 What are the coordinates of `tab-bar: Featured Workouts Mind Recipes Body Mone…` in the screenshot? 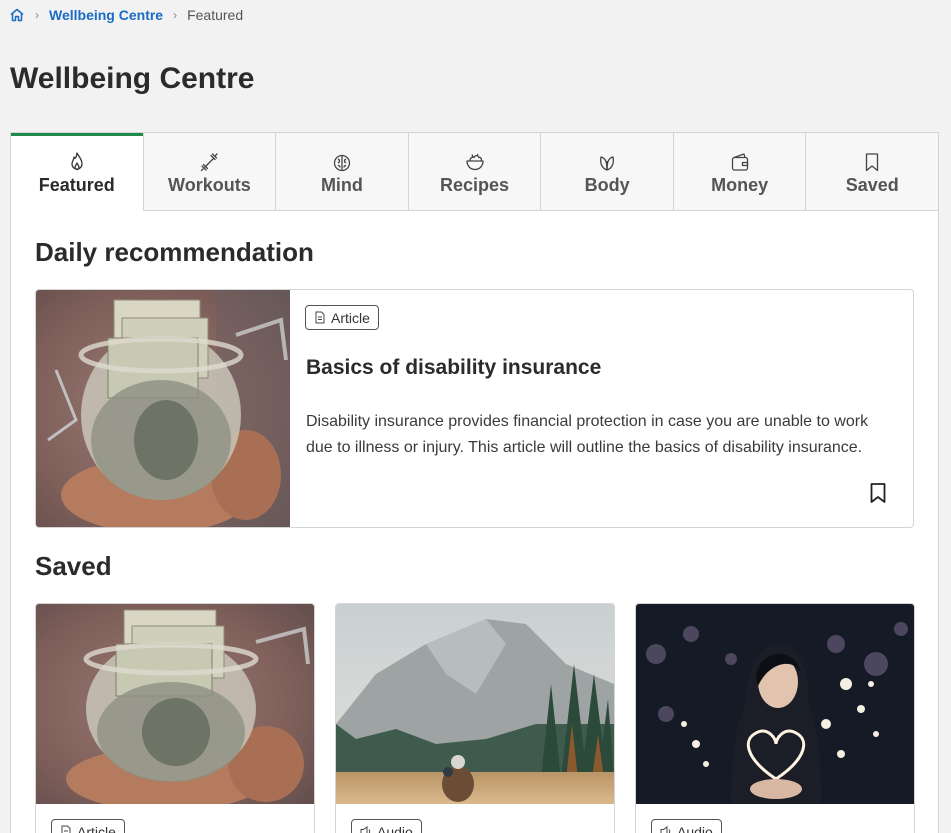 It's located at (475, 172).